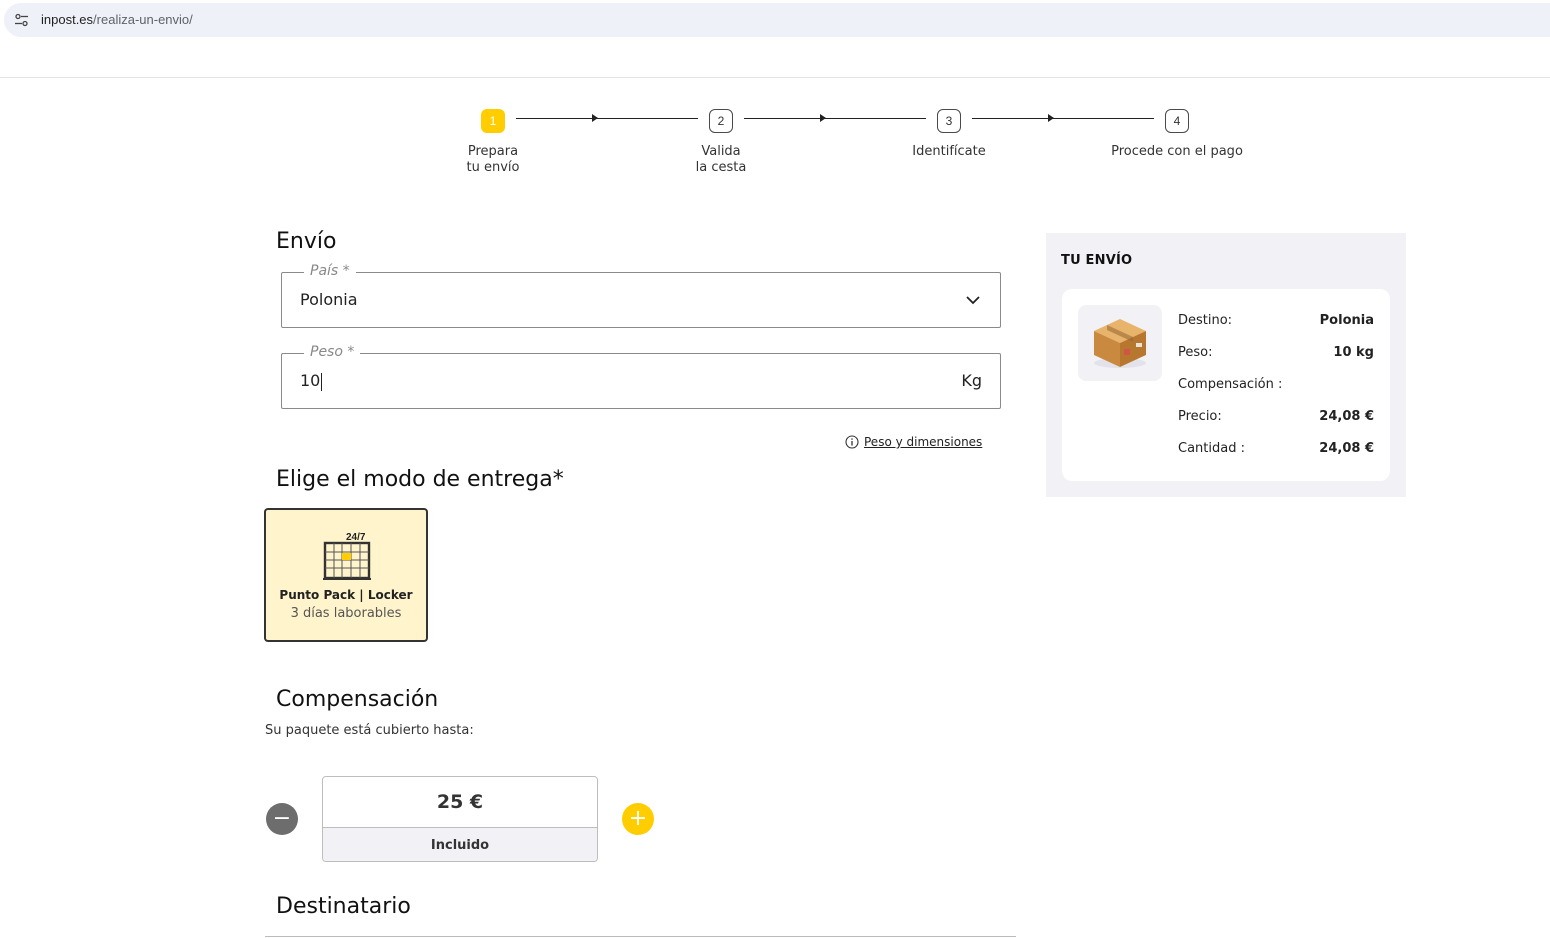  Describe the element at coordinates (493, 121) in the screenshot. I see `step-1-indicator: 1` at that location.